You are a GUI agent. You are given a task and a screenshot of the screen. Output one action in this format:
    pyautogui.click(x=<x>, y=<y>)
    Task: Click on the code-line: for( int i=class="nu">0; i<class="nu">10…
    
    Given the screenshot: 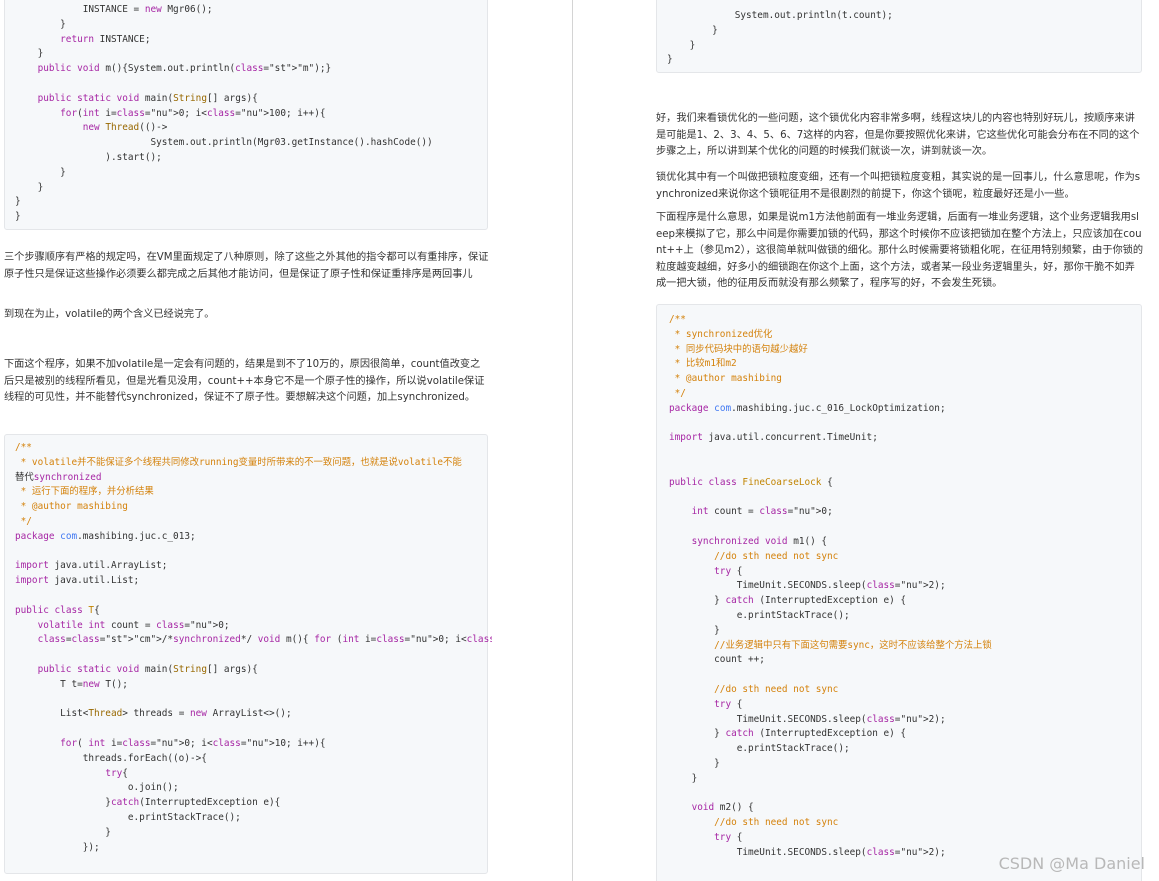 What is the action you would take?
    pyautogui.click(x=193, y=743)
    